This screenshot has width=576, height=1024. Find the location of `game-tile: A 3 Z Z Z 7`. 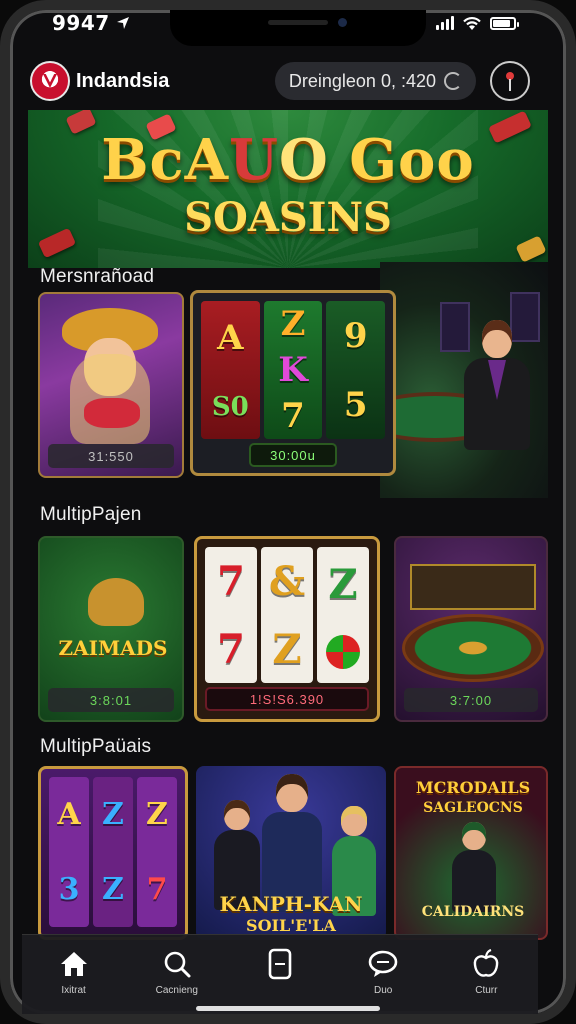

game-tile: A 3 Z Z Z 7 is located at coordinates (113, 853).